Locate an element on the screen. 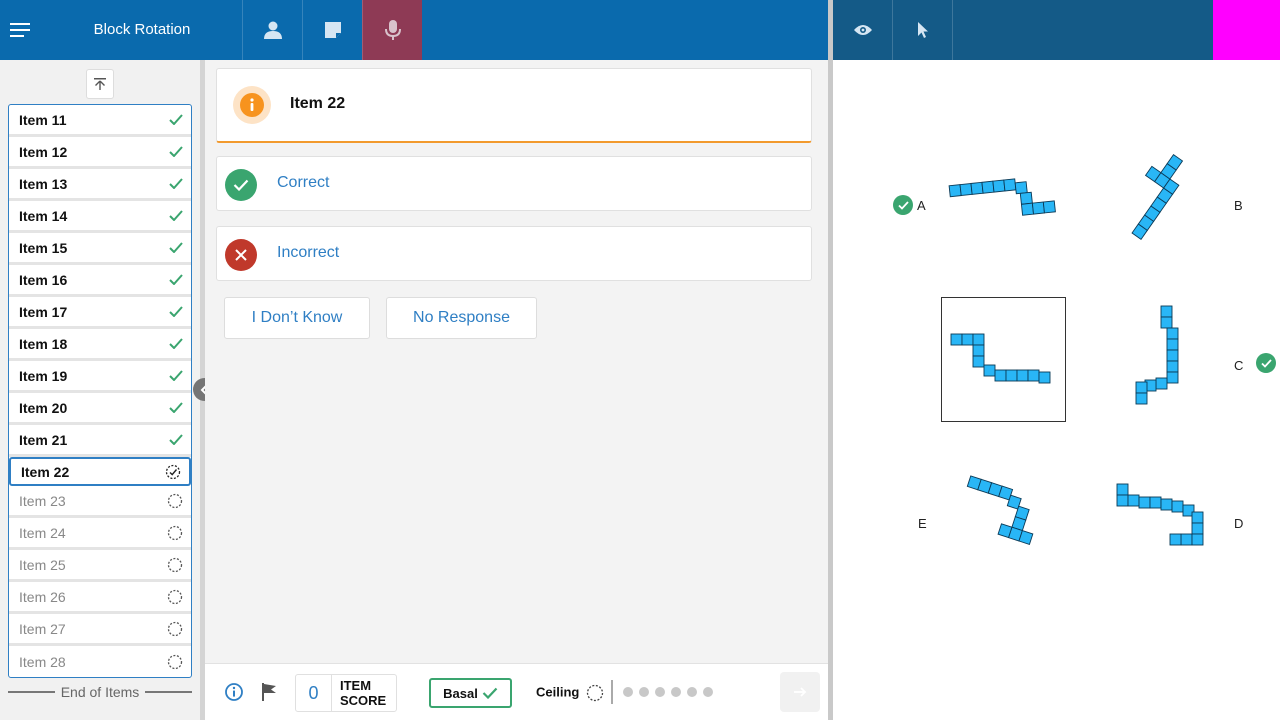 This screenshot has width=1280, height=720. dont-know-button: I Don’t Know is located at coordinates (297, 318).